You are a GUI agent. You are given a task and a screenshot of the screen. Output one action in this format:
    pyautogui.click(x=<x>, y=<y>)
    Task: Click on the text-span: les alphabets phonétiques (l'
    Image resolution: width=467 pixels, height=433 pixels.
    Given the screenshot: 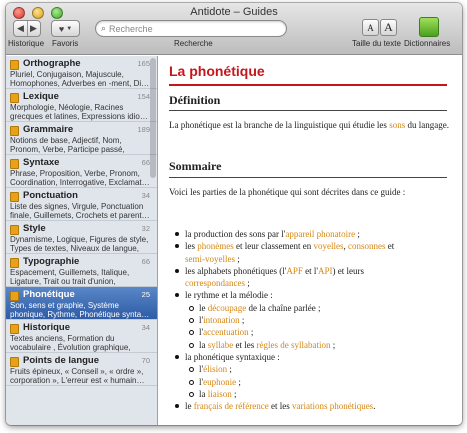 What is the action you would take?
    pyautogui.click(x=236, y=270)
    